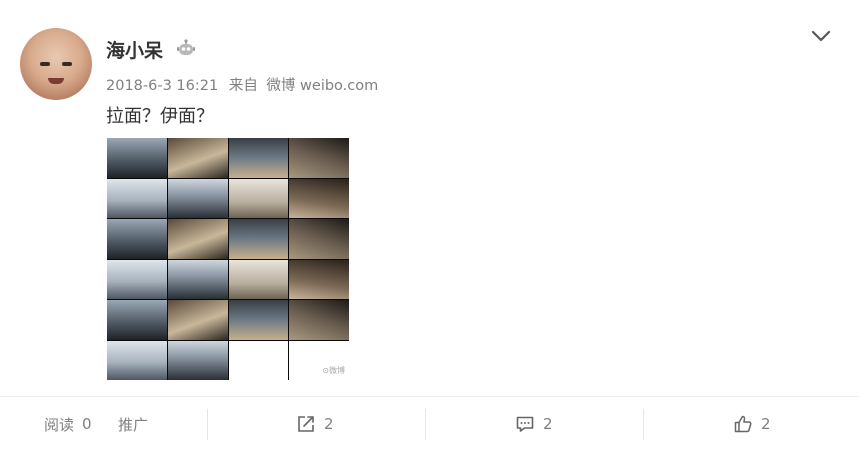 This screenshot has width=859, height=451. What do you see at coordinates (160, 116) in the screenshot?
I see `post-text: 拉面？伊面？` at bounding box center [160, 116].